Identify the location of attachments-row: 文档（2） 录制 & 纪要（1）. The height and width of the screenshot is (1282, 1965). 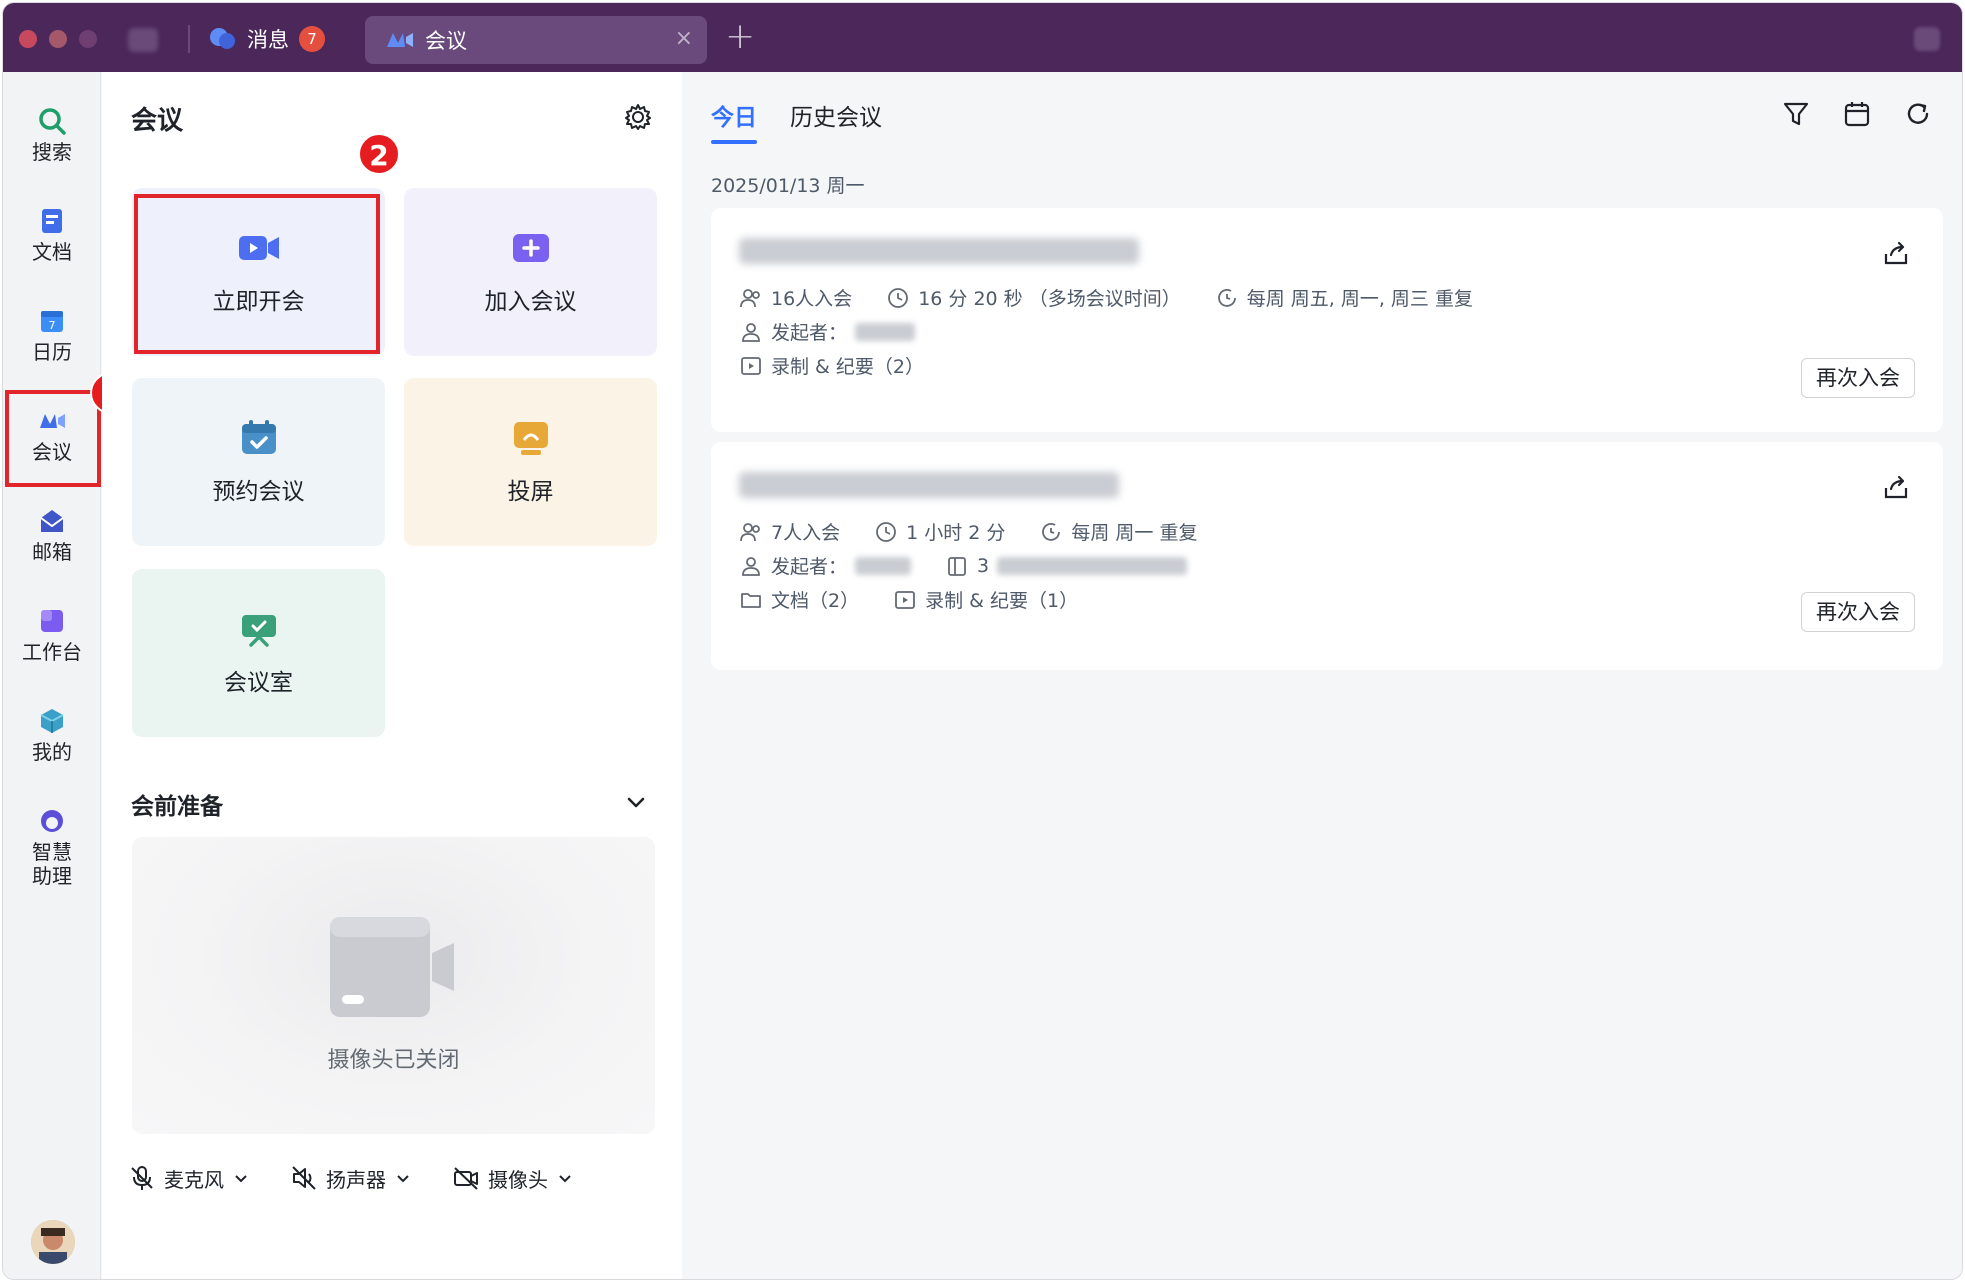
(925, 599).